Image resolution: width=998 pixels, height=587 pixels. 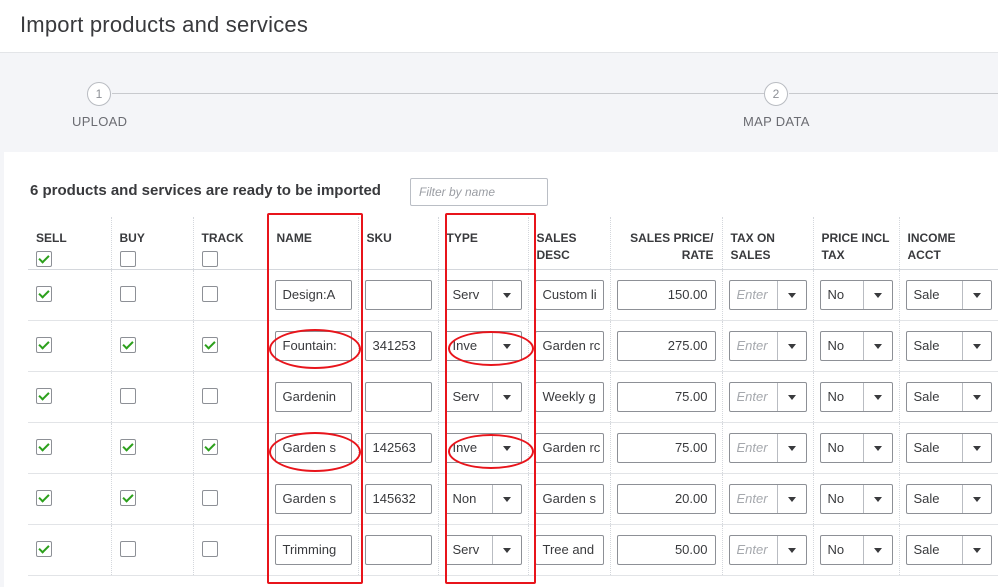 What do you see at coordinates (666, 498) in the screenshot?
I see `sales-price-input: 20.00` at bounding box center [666, 498].